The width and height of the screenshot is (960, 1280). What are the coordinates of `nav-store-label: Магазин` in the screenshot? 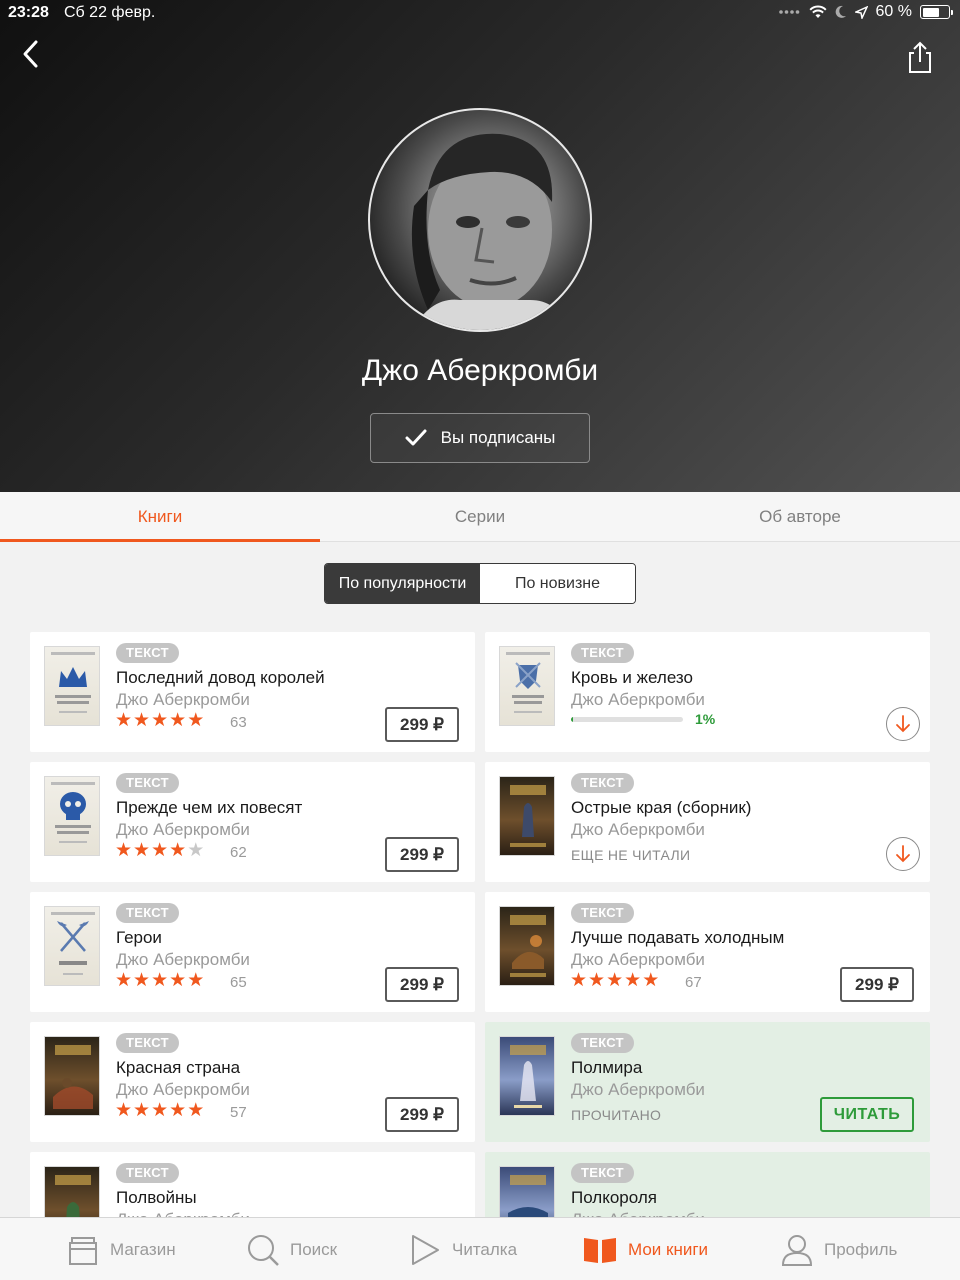 It's located at (143, 1249).